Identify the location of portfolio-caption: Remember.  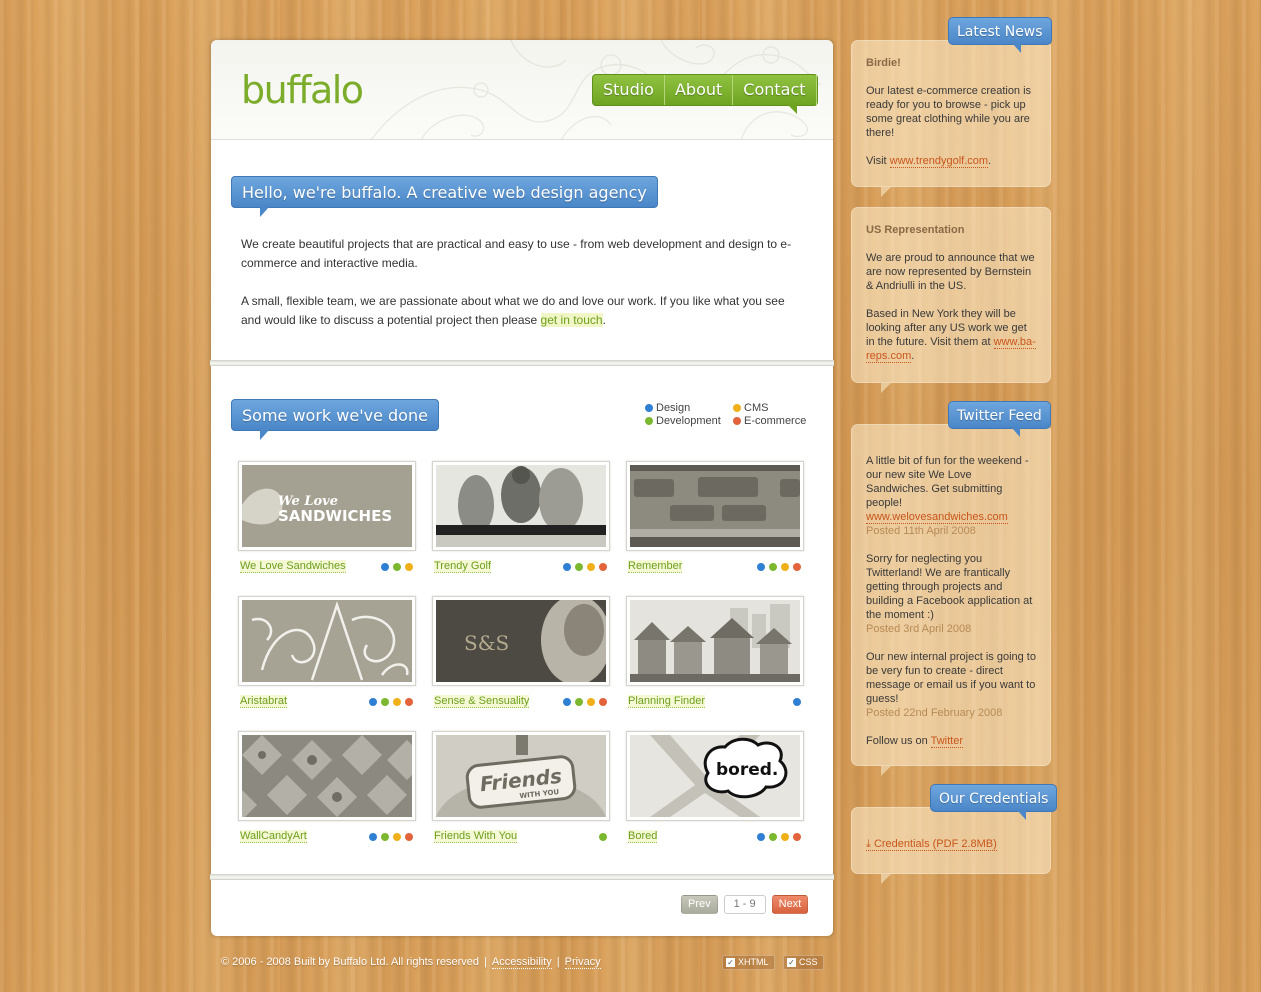
(715, 566).